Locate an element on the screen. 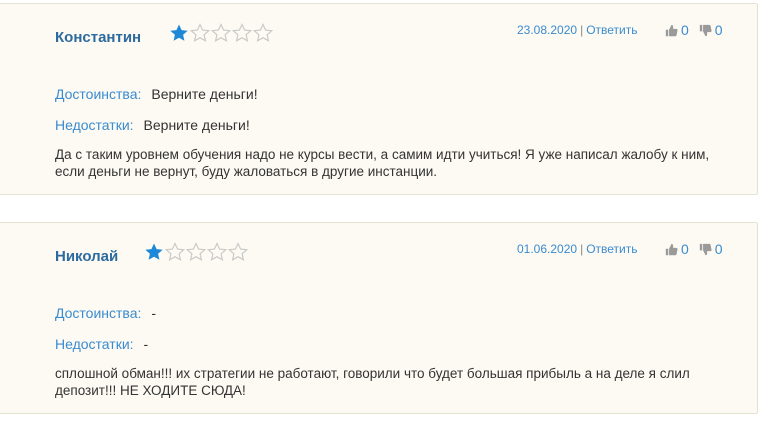 This screenshot has width=761, height=436. cons-row: Недостатки: - is located at coordinates (101, 344).